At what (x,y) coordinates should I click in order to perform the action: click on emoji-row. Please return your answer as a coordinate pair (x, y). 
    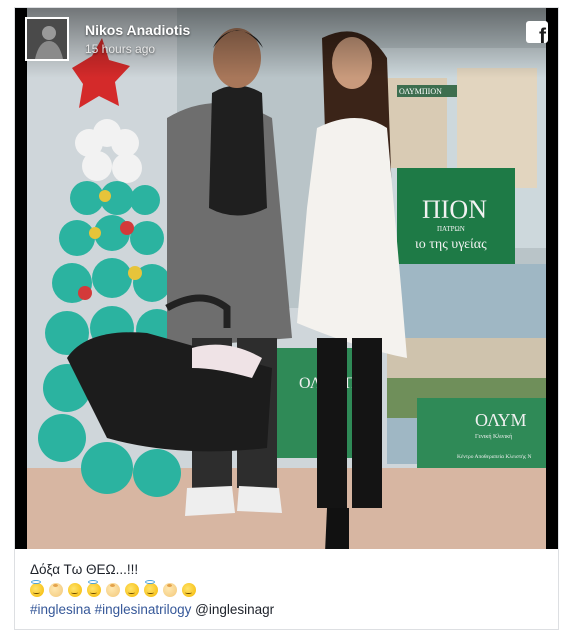
    Looking at the image, I should click on (288, 590).